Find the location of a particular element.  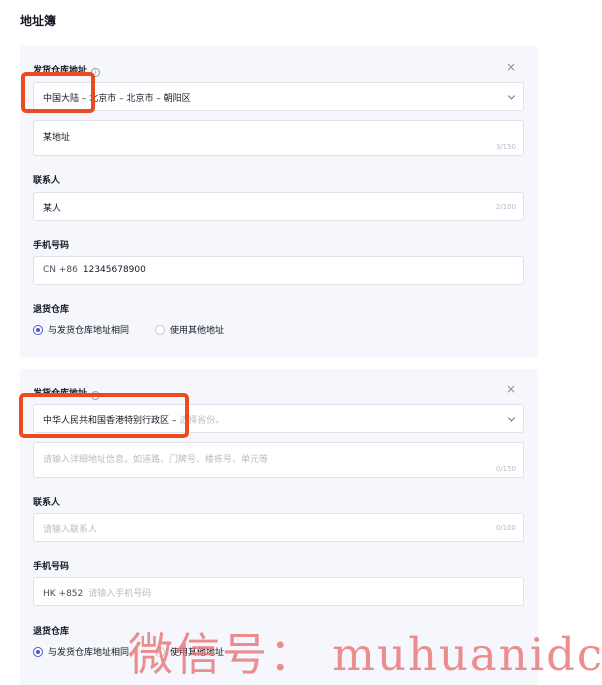

contact-char-count: 0/100 is located at coordinates (505, 528).